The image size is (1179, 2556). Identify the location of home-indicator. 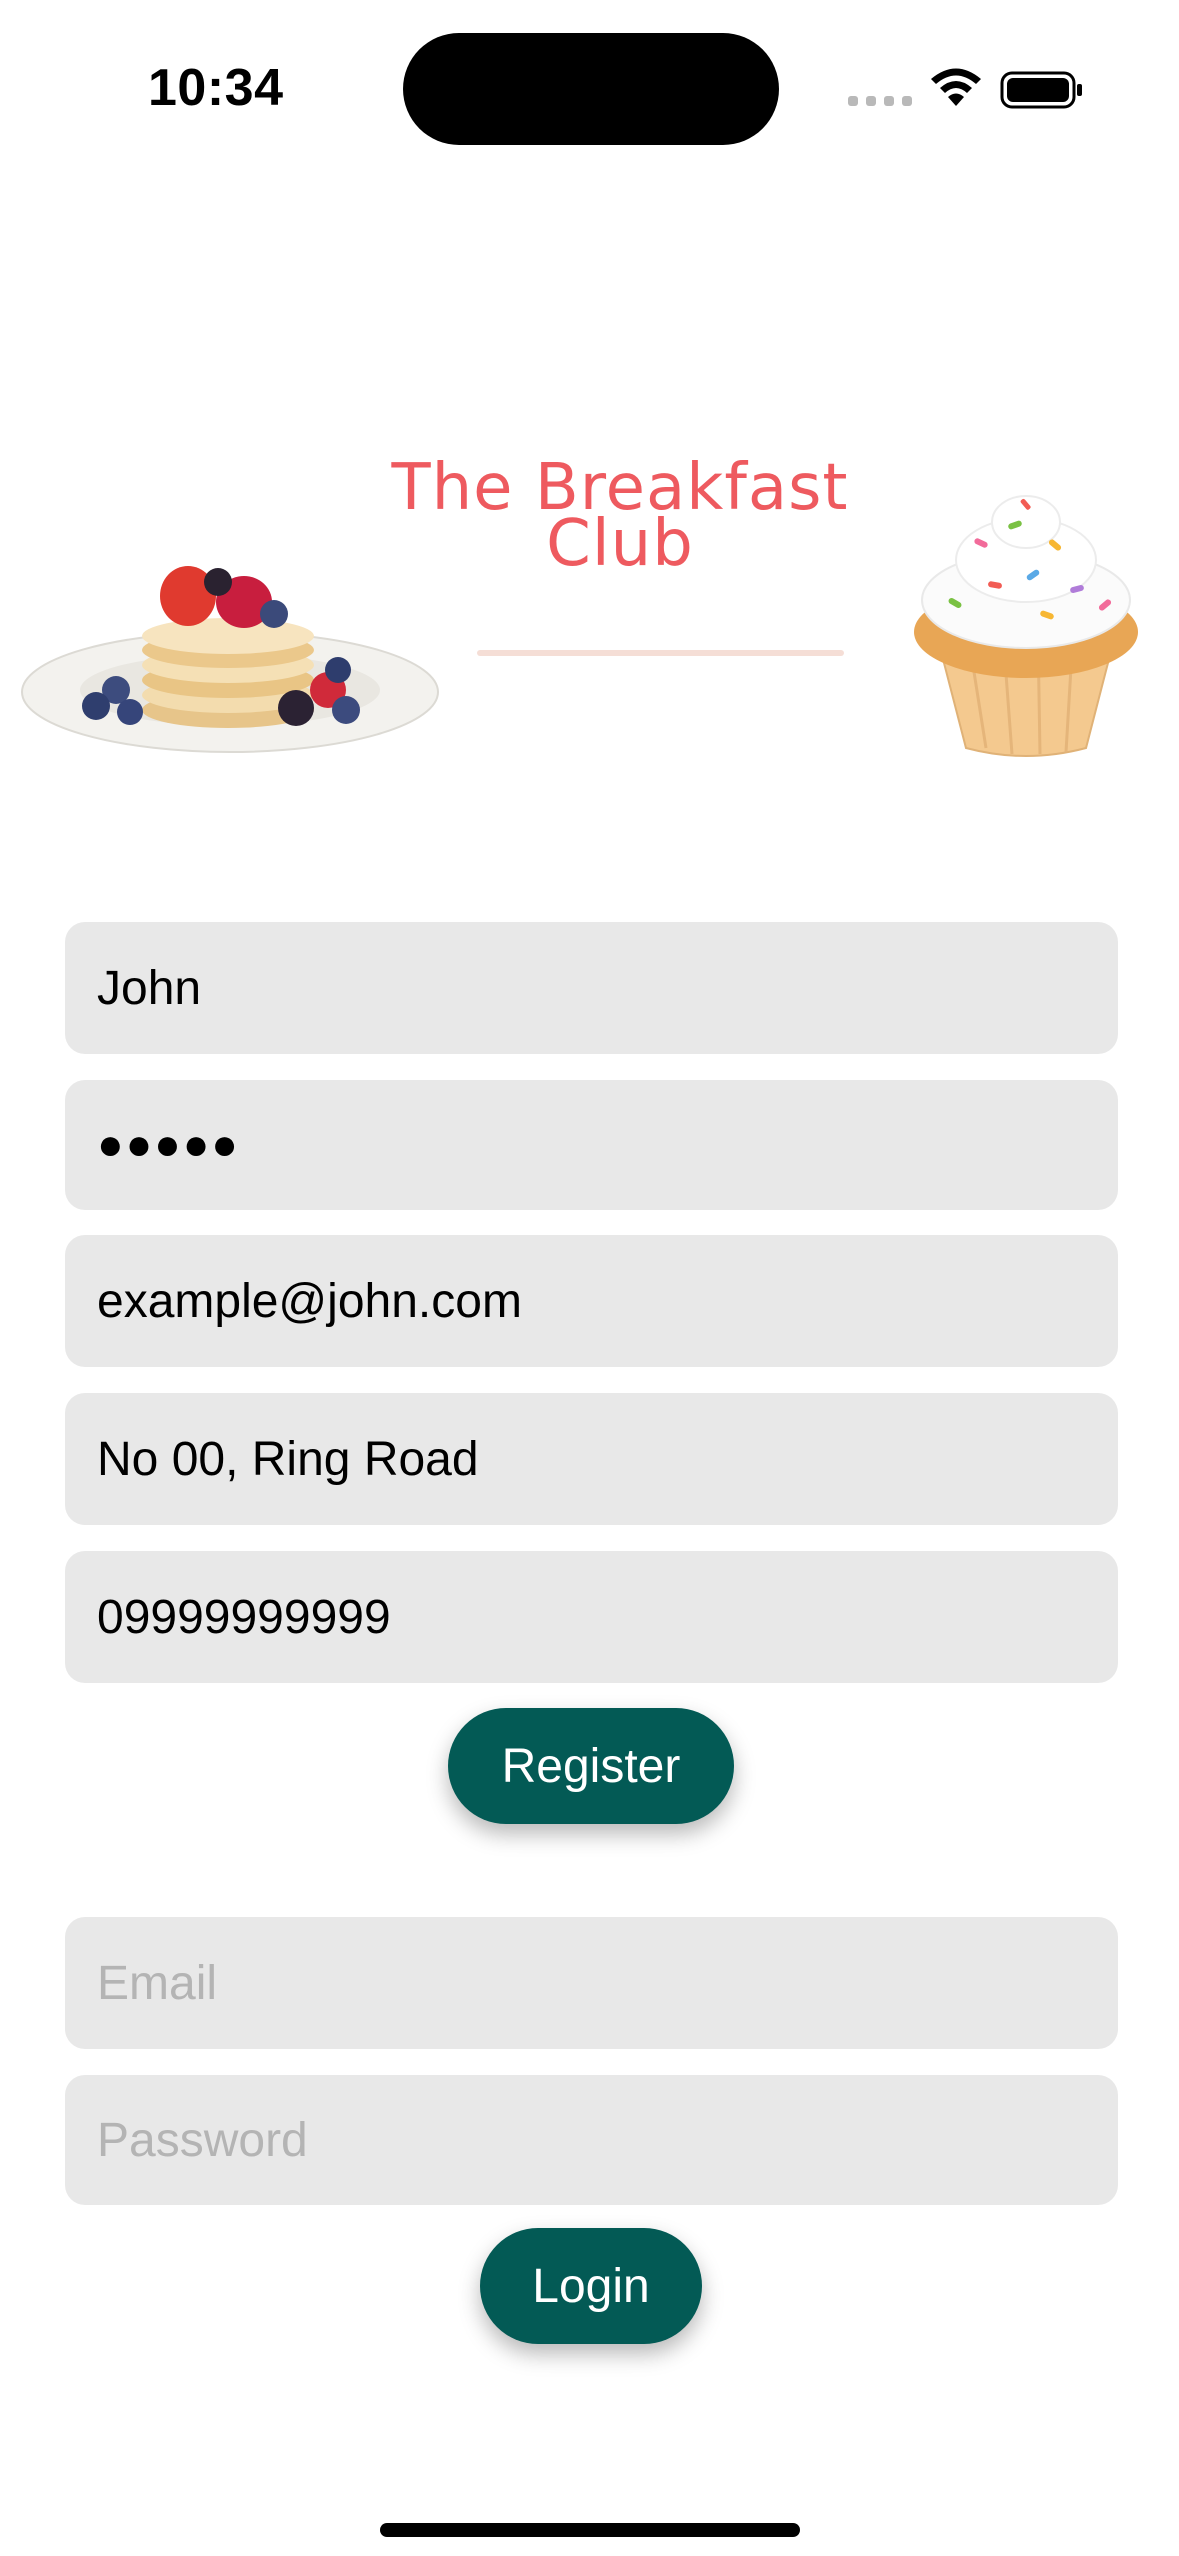
(590, 2530).